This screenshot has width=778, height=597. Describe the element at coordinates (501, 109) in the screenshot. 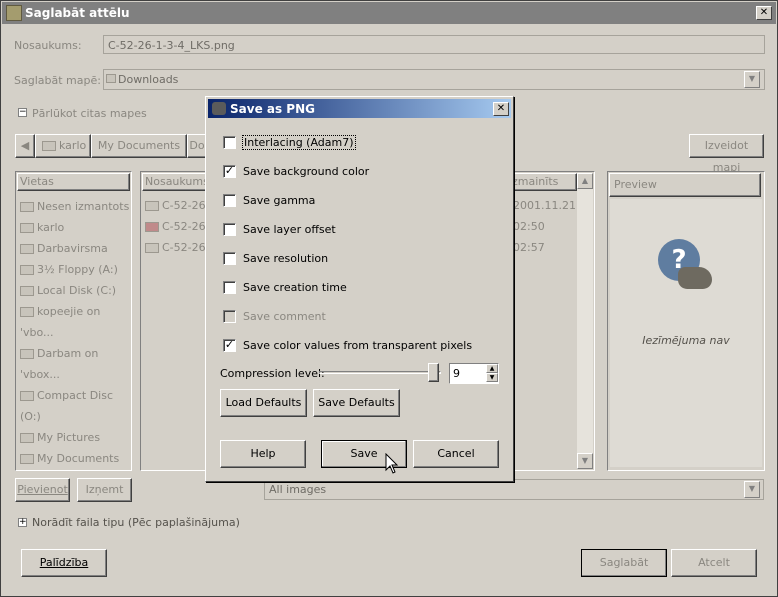

I see `dialog-close-button: ✕` at that location.